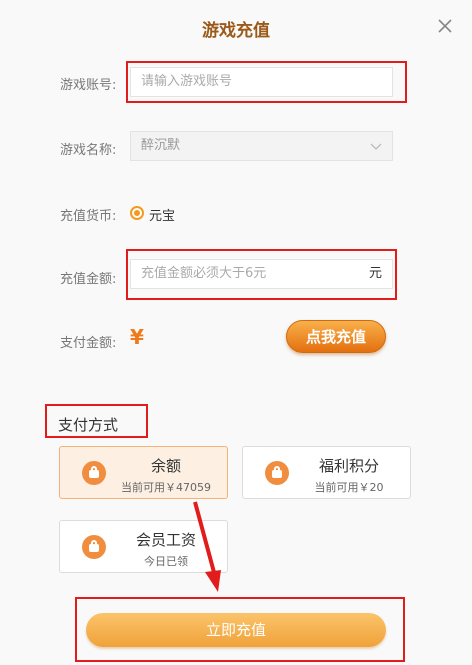 The image size is (472, 665). What do you see at coordinates (166, 487) in the screenshot?
I see `payment-option-sub: 当前可用￥47059` at bounding box center [166, 487].